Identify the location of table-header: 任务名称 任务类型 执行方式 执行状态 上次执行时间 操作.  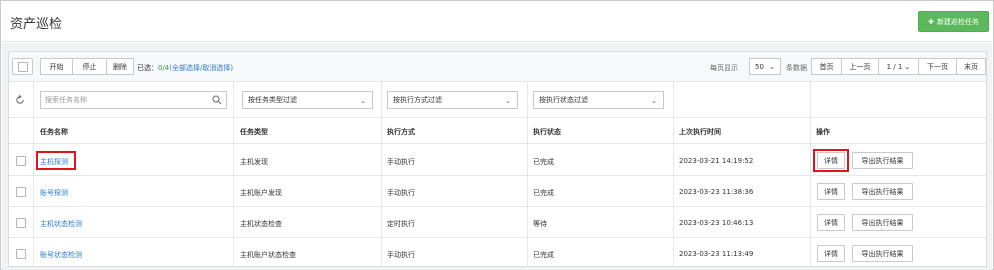
(497, 131).